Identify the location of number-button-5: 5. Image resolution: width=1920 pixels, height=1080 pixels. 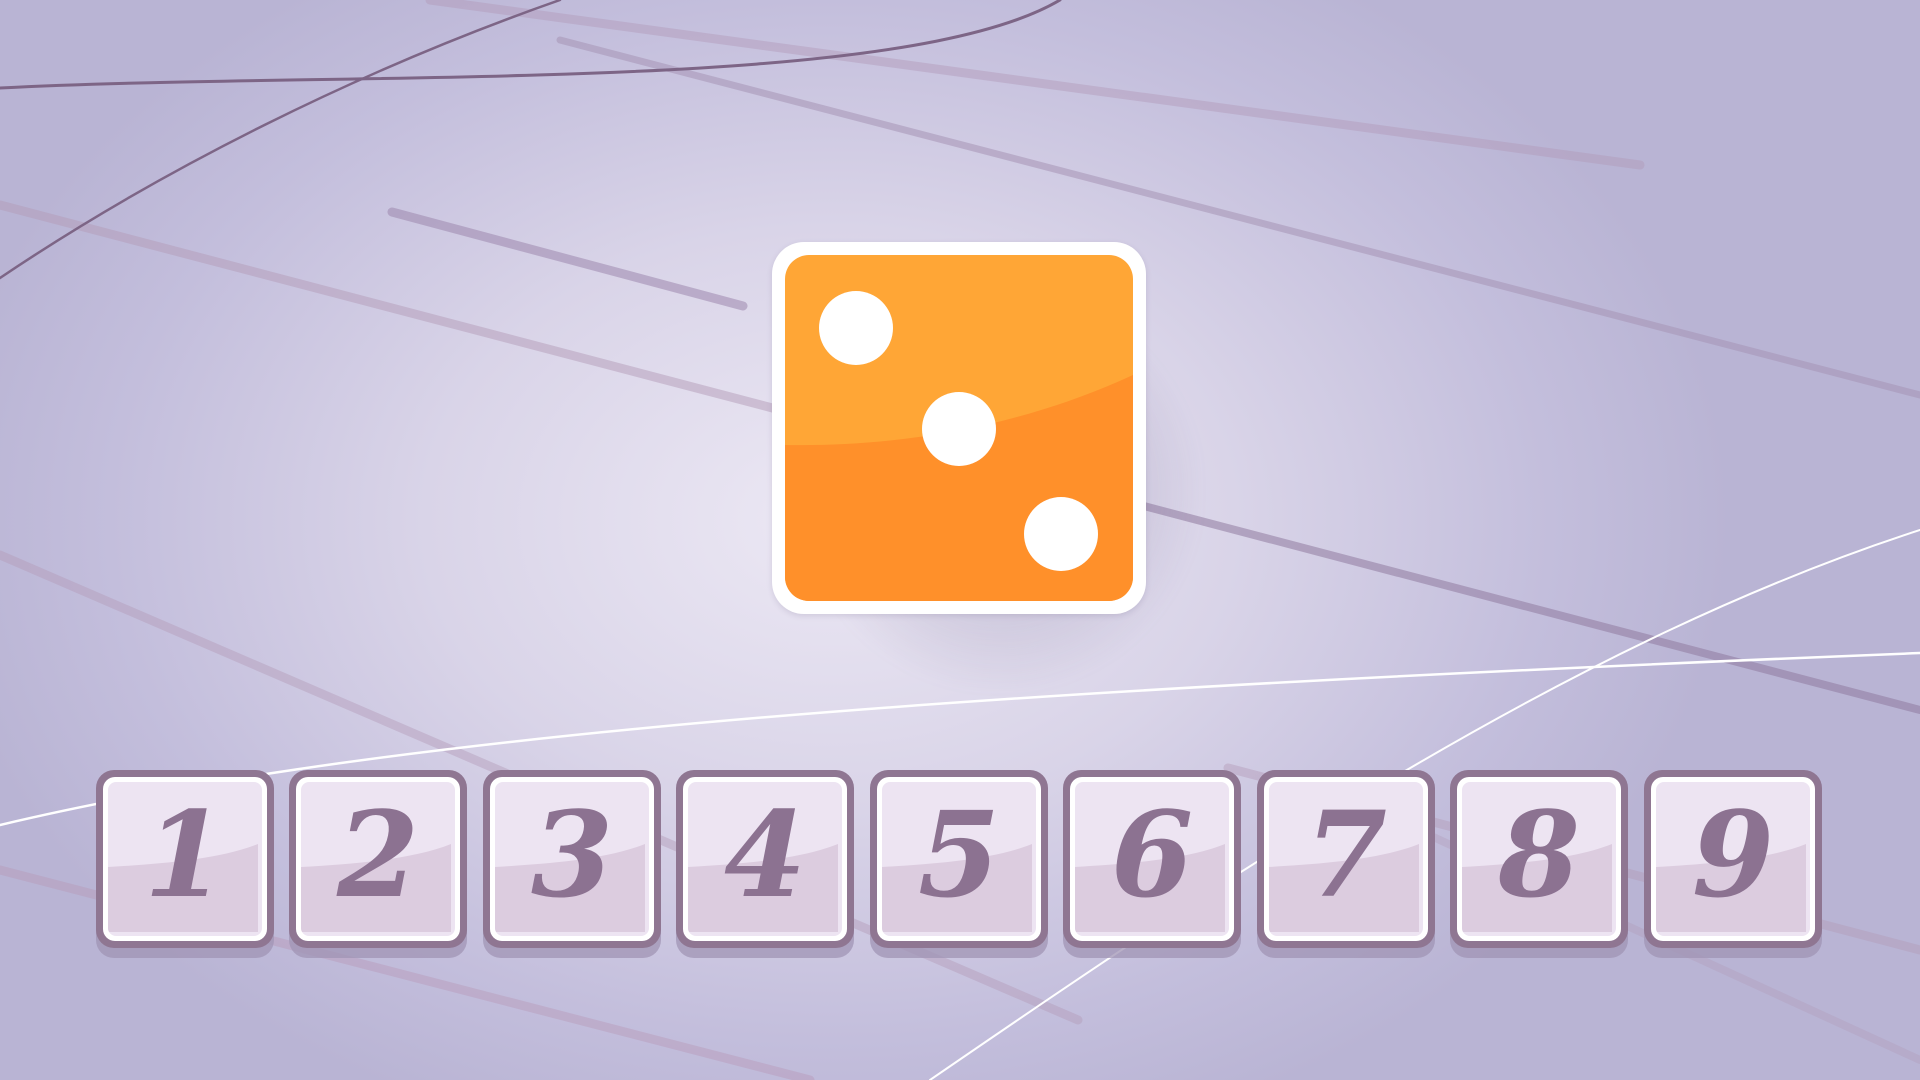
(959, 859).